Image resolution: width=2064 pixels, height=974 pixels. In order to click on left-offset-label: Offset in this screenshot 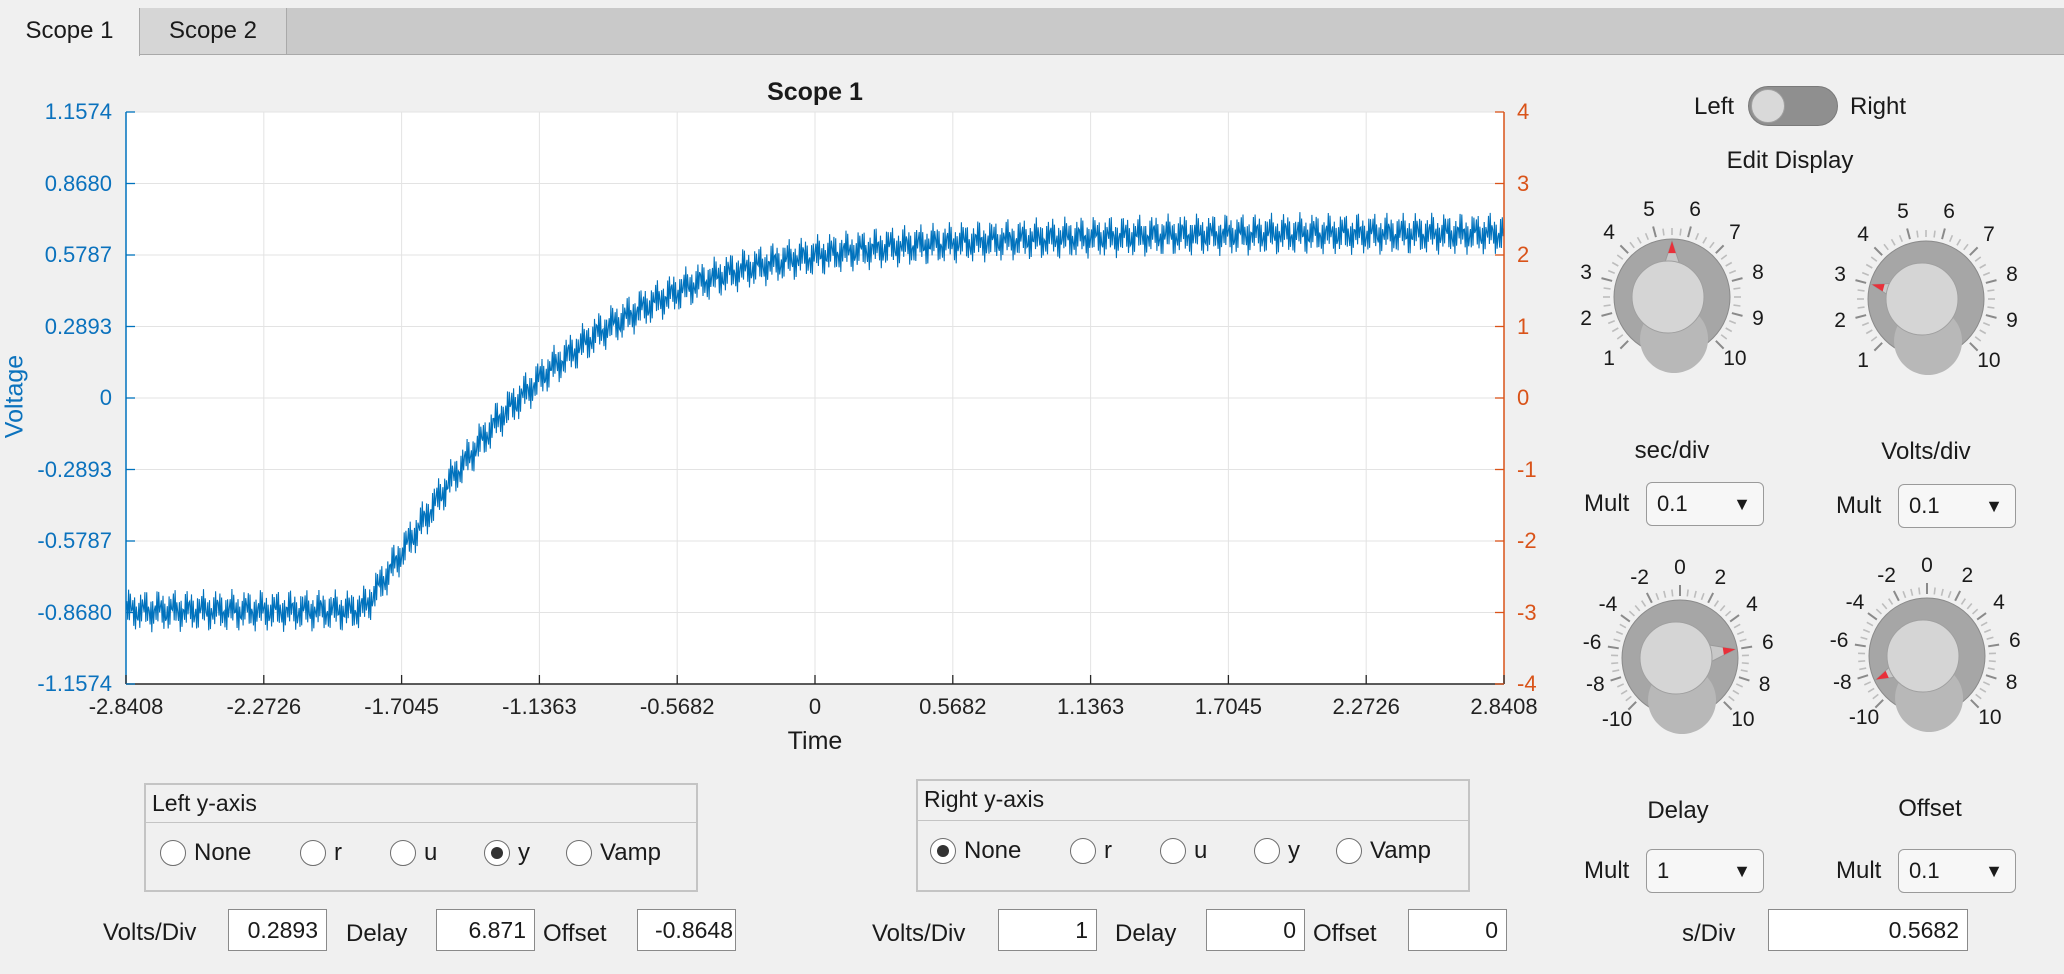, I will do `click(575, 933)`.